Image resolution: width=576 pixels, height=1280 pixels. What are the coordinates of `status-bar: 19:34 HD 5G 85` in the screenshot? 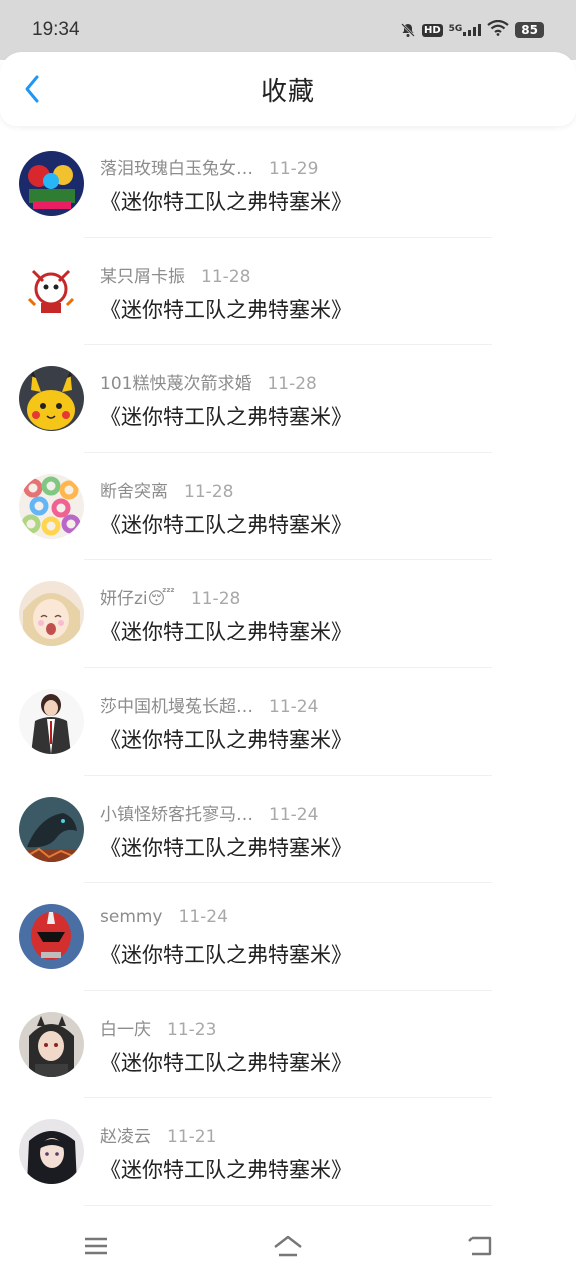 It's located at (288, 30).